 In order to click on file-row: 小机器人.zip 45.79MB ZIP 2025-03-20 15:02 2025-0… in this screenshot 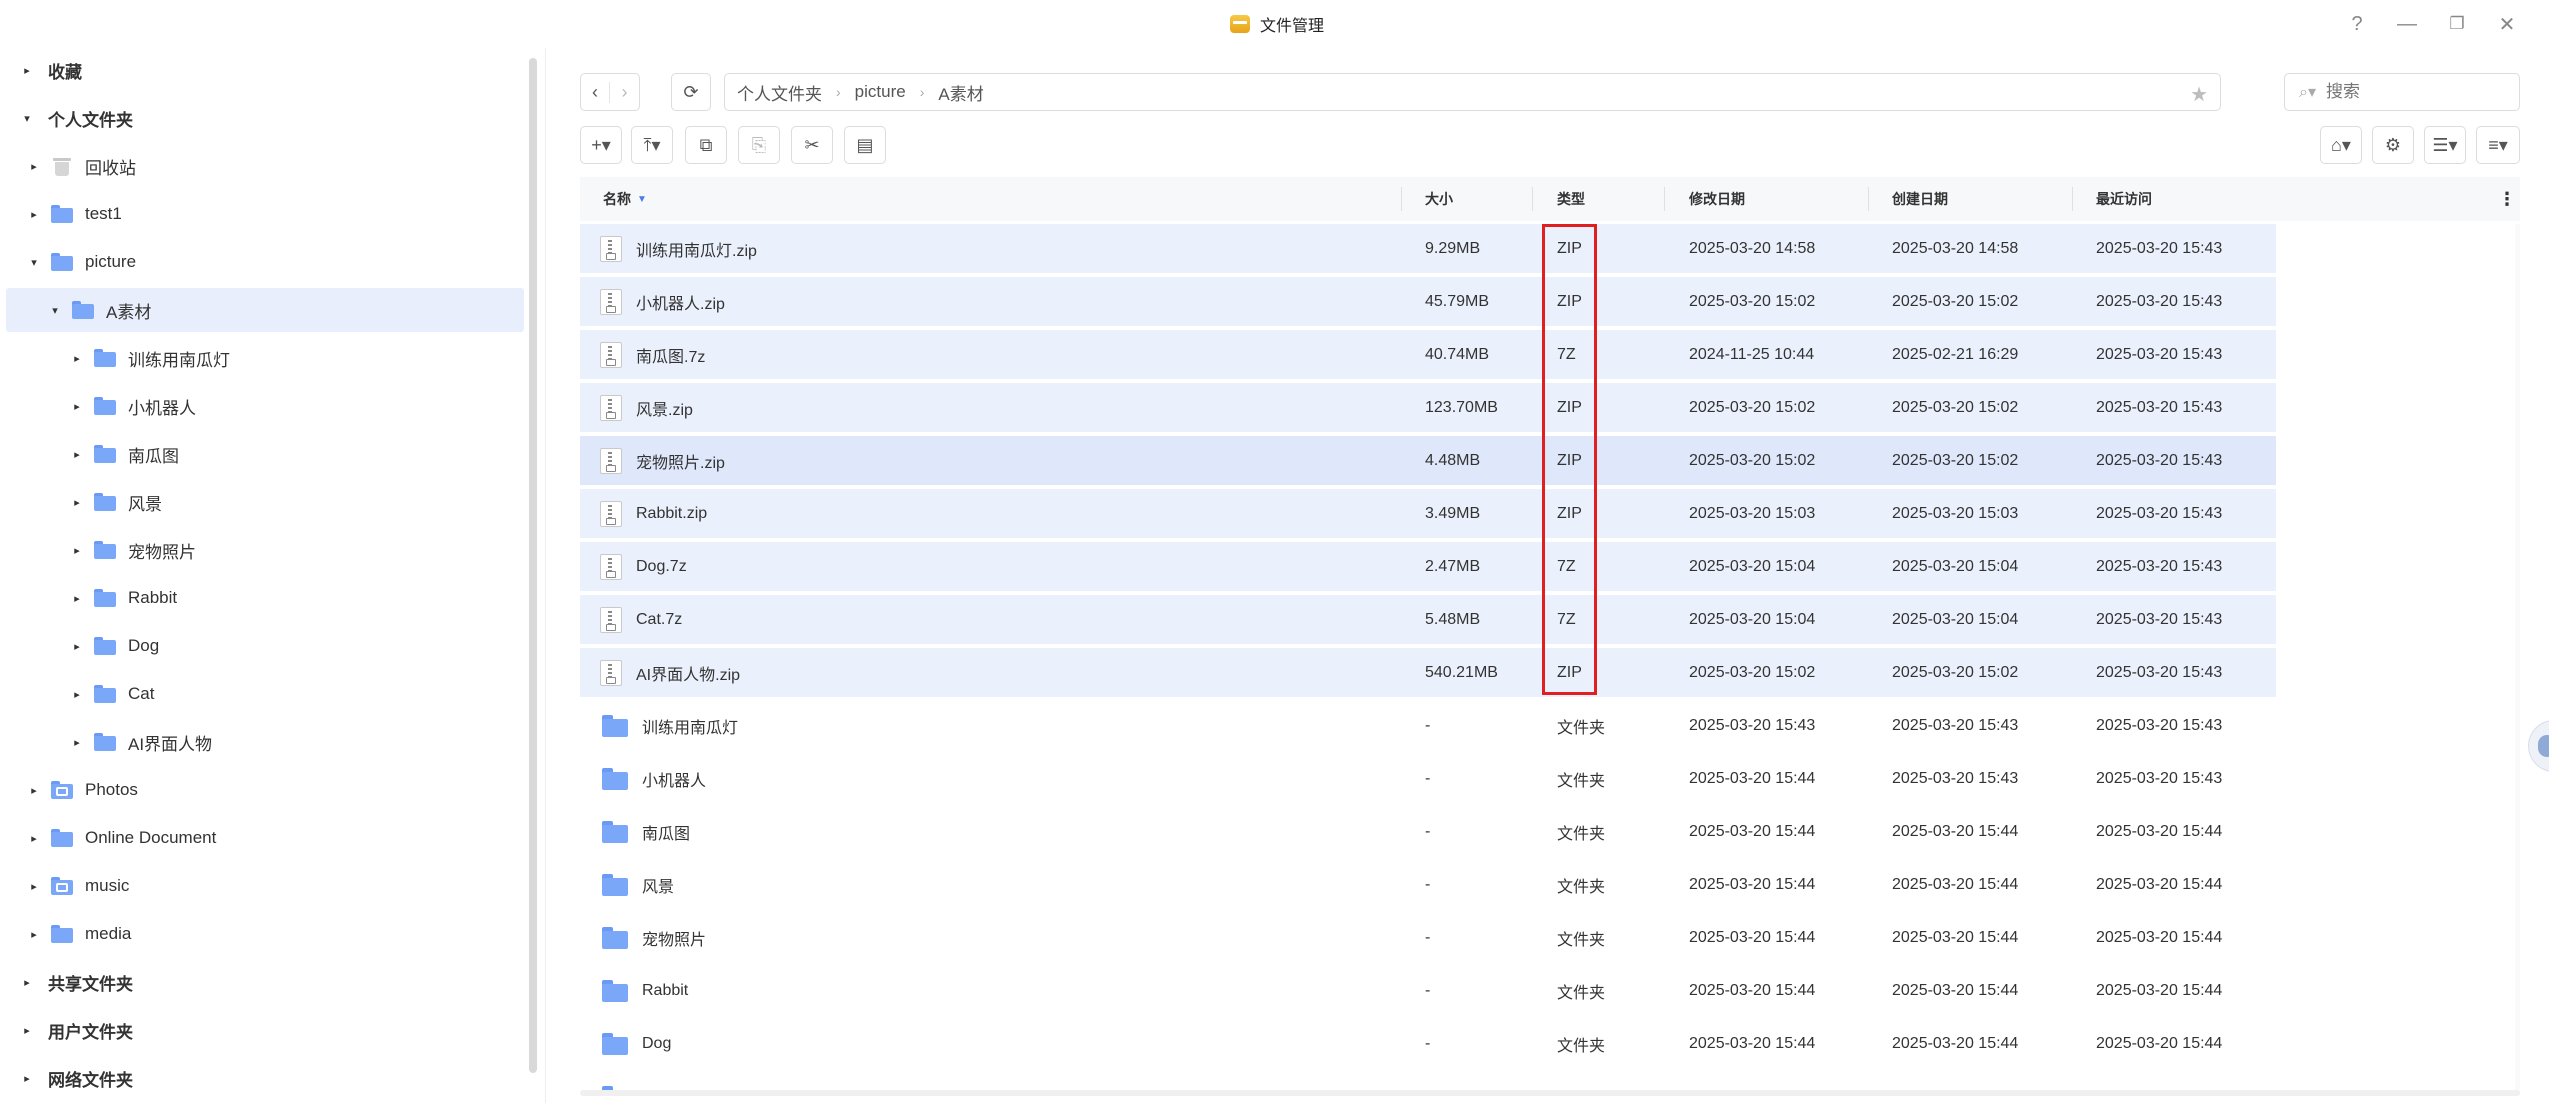, I will do `click(1428, 301)`.